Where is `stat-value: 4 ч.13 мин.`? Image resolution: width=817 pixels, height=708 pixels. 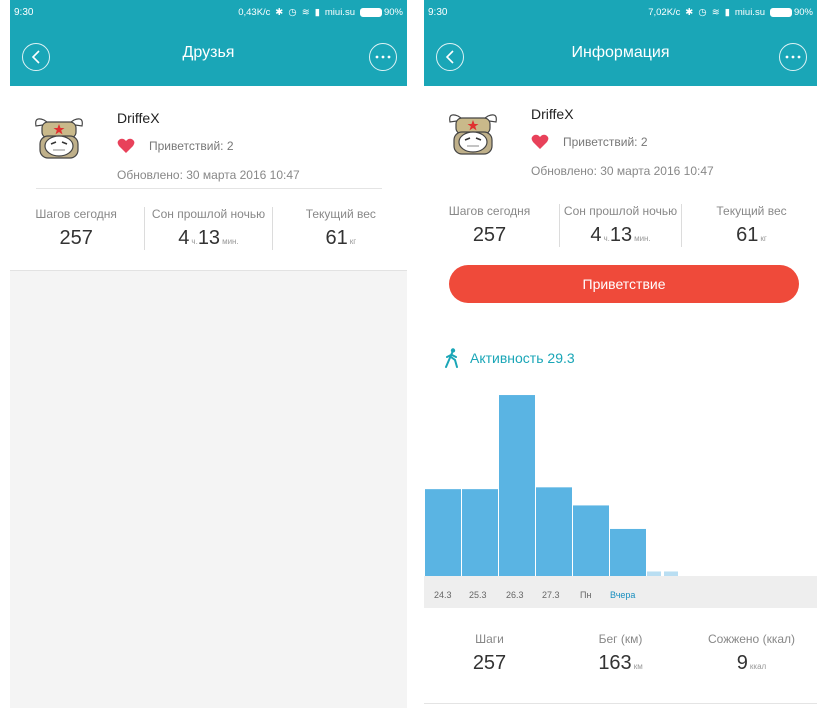
stat-value: 4 ч.13 мин. is located at coordinates (208, 238).